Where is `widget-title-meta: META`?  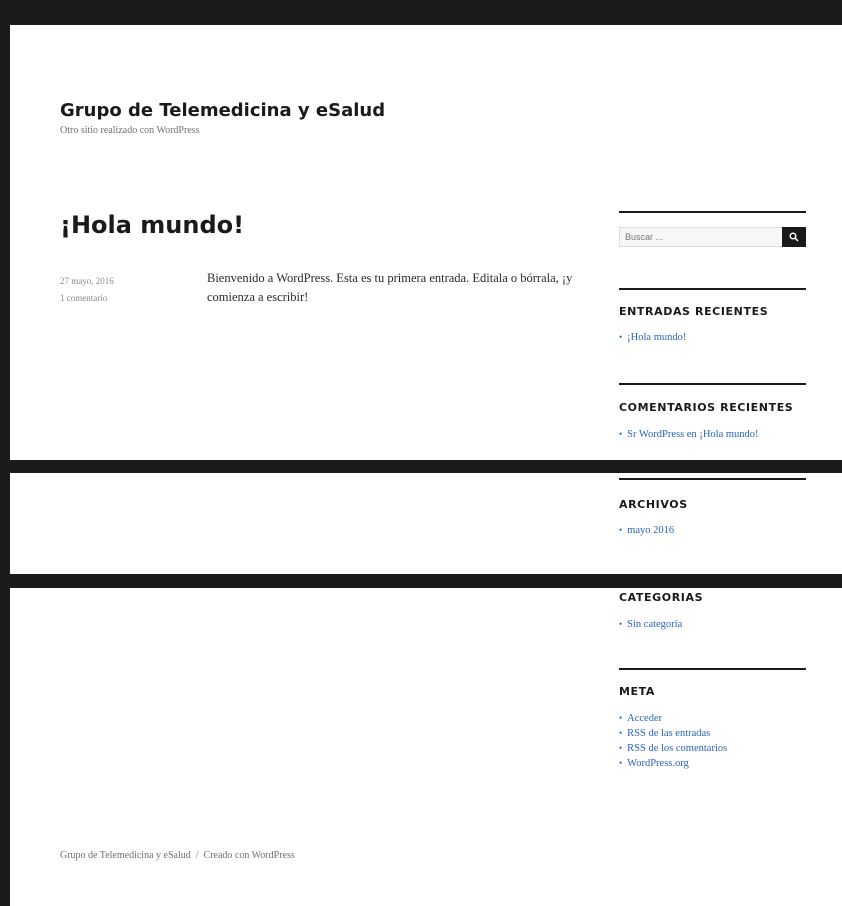
widget-title-meta: META is located at coordinates (637, 691).